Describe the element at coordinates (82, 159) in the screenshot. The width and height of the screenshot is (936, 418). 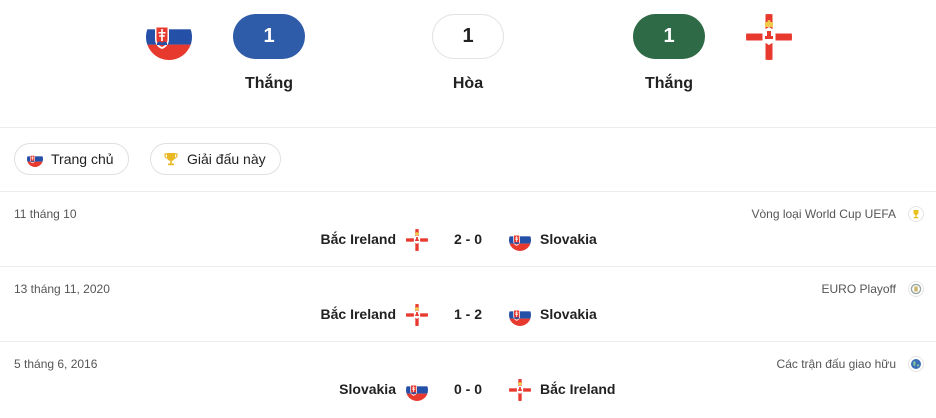
I see `filter-home-label: Trang chủ` at that location.